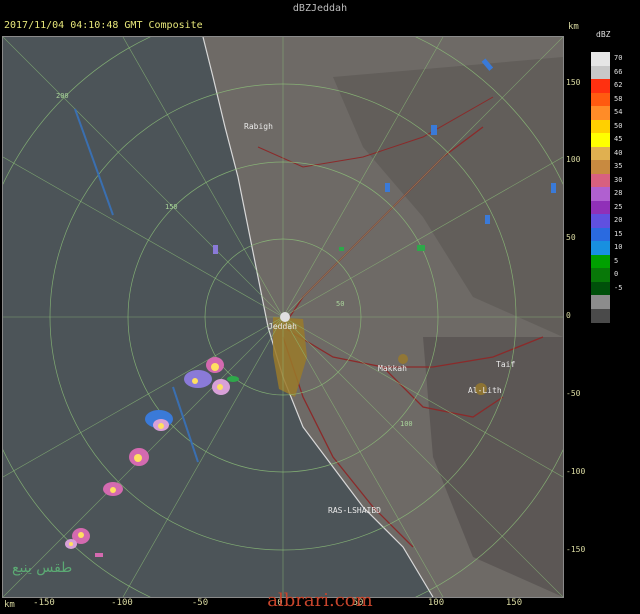  Describe the element at coordinates (258, 126) in the screenshot. I see `place-rabigh: Rabigh` at that location.